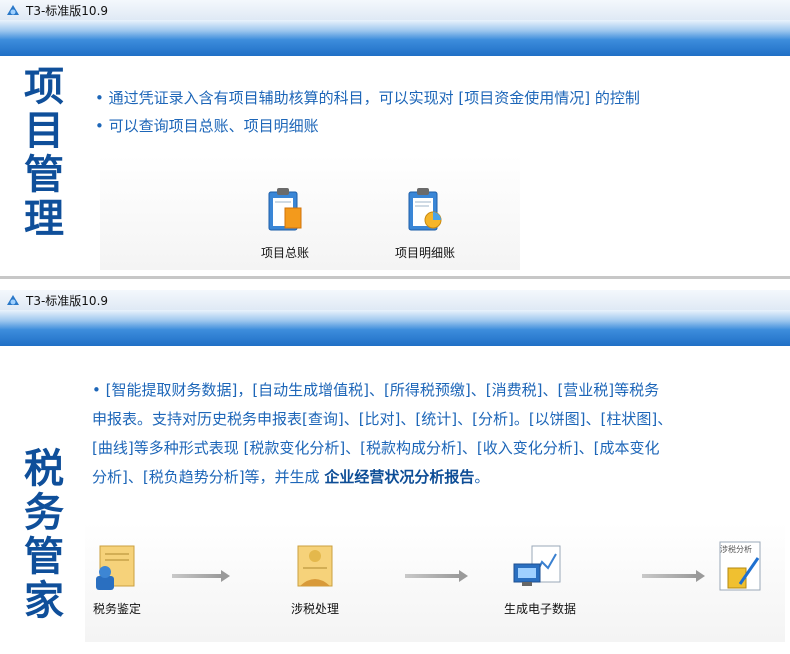 This screenshot has width=790, height=654. Describe the element at coordinates (285, 209) in the screenshot. I see `clipboard-ledger-icon` at that location.